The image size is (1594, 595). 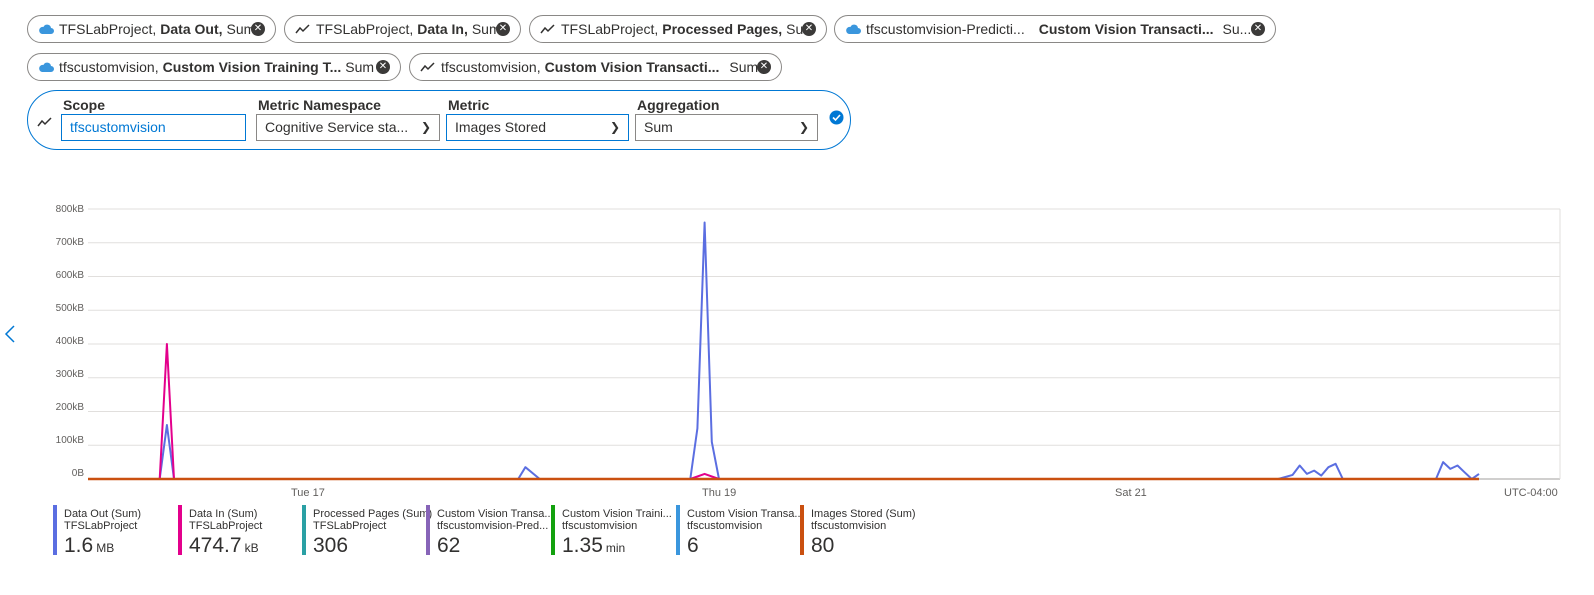 What do you see at coordinates (251, 548) in the screenshot?
I see `legend-unit: kB` at bounding box center [251, 548].